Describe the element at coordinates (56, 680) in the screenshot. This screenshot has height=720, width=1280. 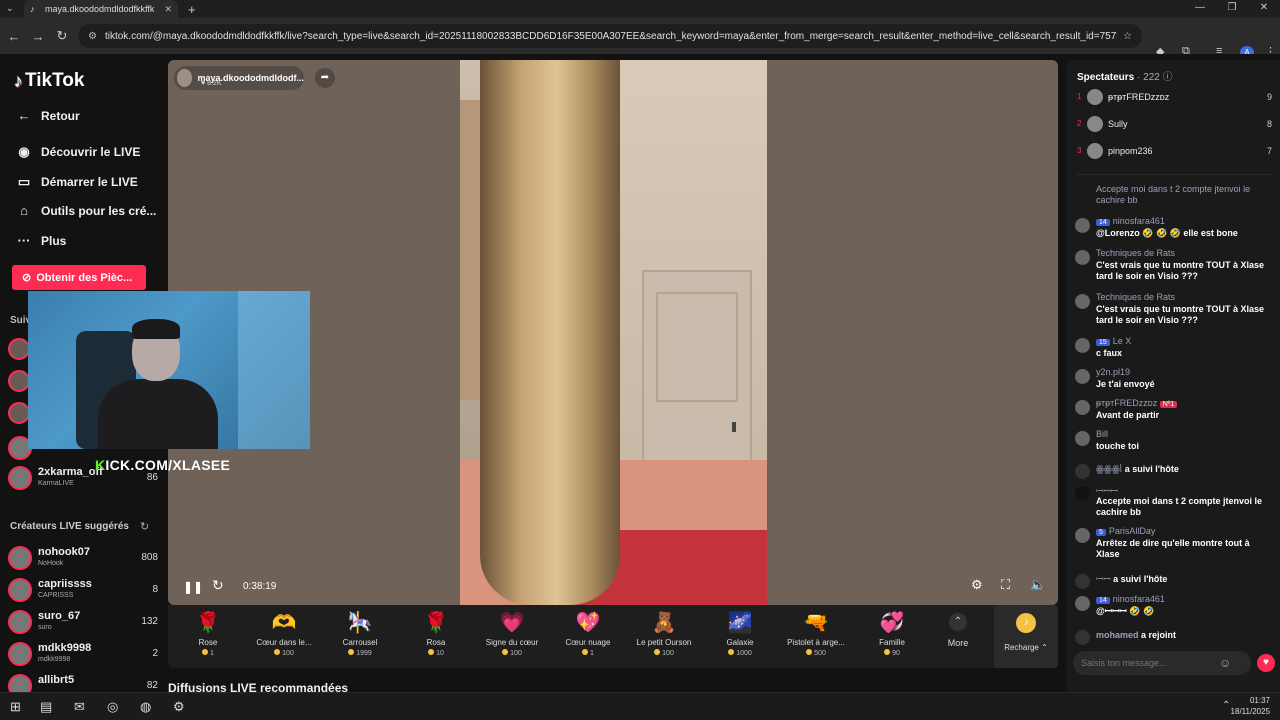
I see `suggested-name: allibrt5` at that location.